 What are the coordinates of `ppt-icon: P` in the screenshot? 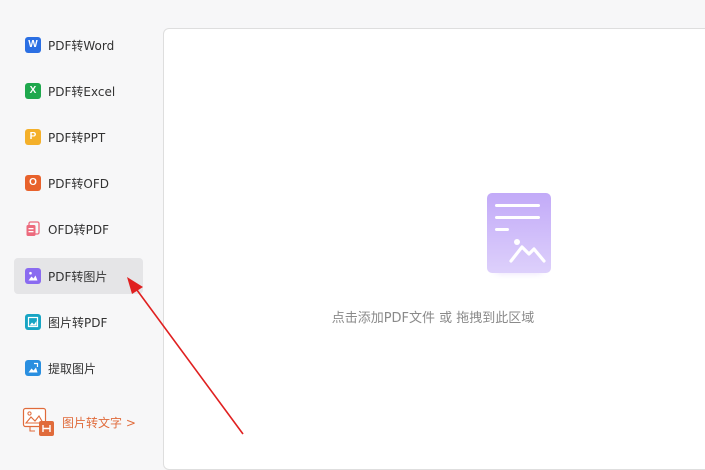 It's located at (33, 137).